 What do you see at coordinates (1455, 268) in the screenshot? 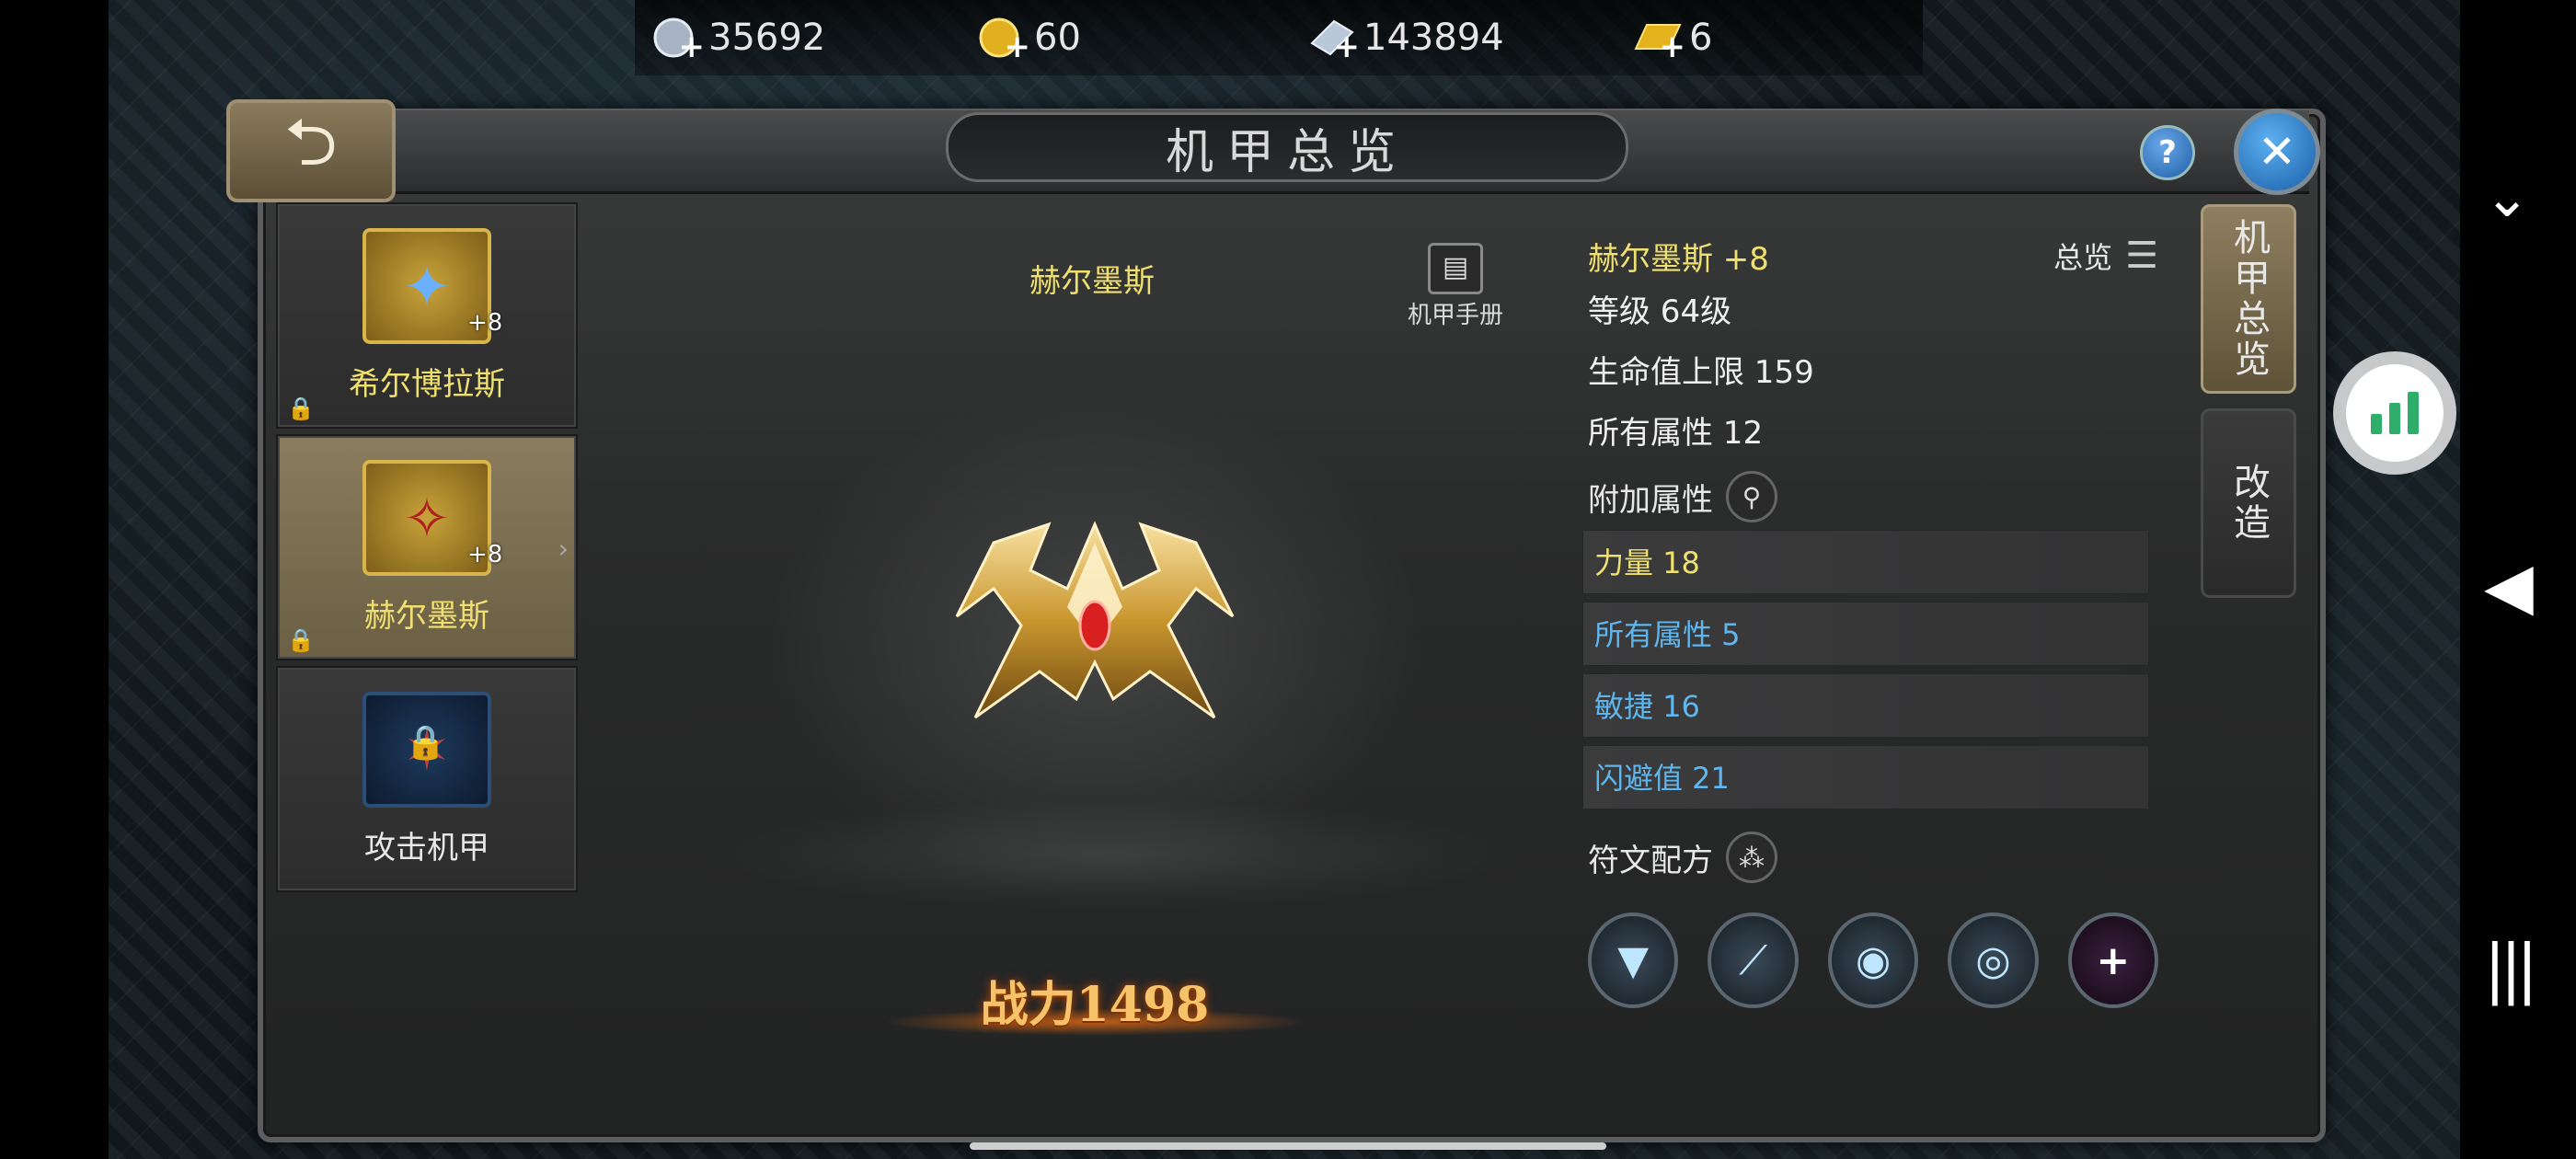
I see `manual-book-icon: ▤` at bounding box center [1455, 268].